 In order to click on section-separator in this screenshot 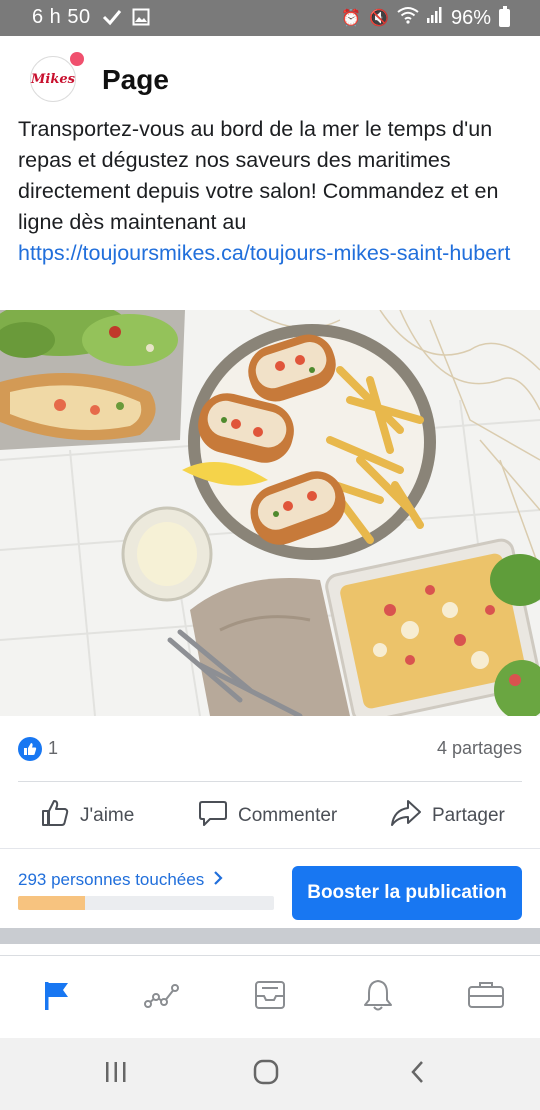, I will do `click(270, 936)`.